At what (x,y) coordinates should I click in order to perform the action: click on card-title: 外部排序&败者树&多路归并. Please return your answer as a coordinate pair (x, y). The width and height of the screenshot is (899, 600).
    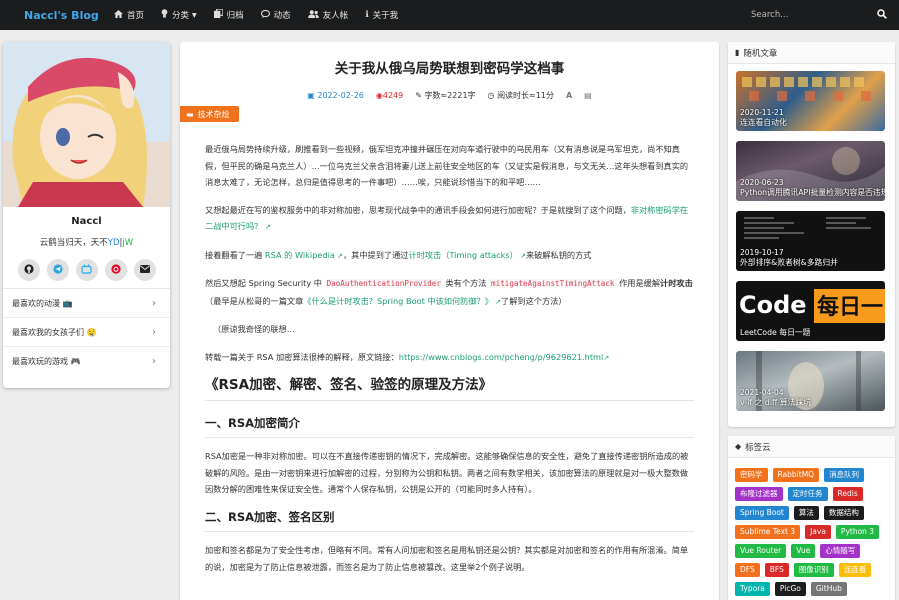
    Looking at the image, I should click on (789, 262).